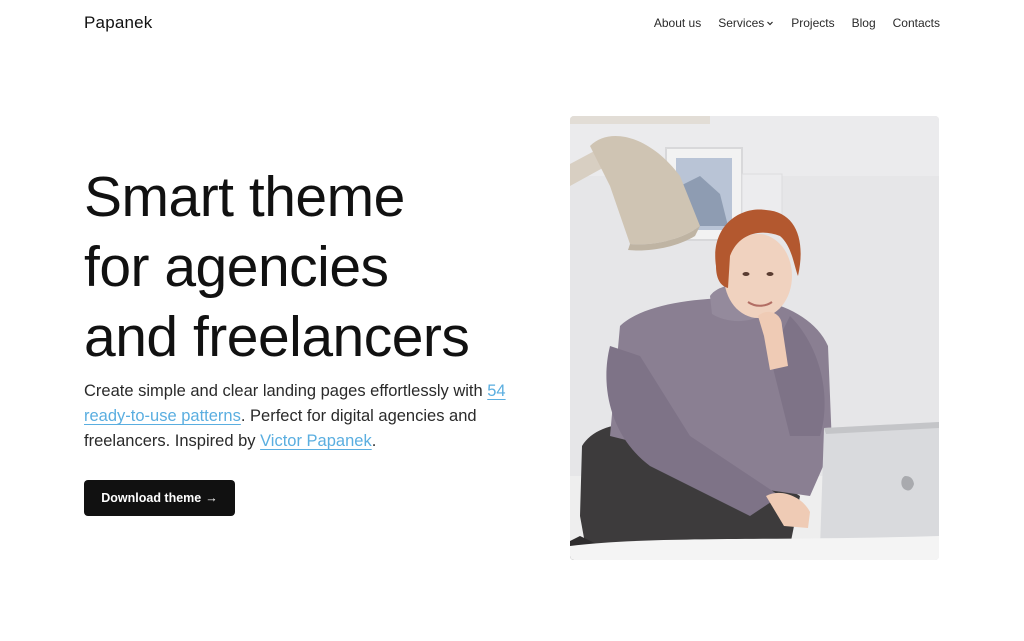 The height and width of the screenshot is (641, 1024). I want to click on nav-item-label: About us, so click(677, 23).